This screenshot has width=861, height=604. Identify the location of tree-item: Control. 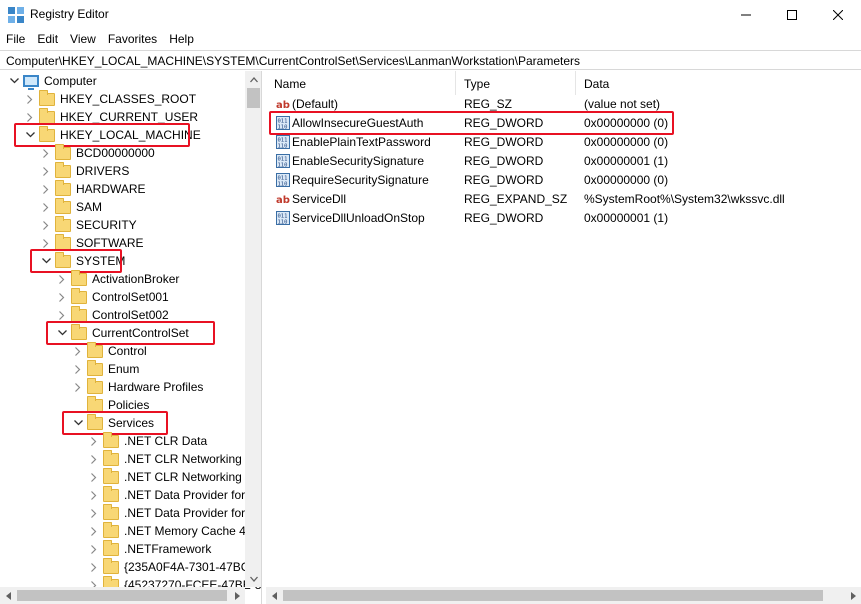
(109, 350).